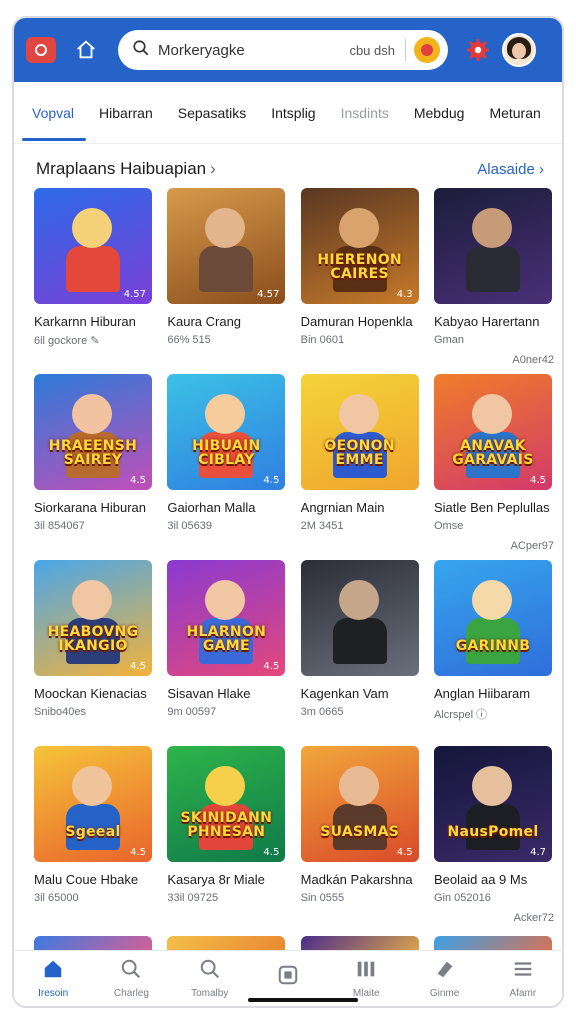 The width and height of the screenshot is (576, 1024). What do you see at coordinates (226, 804) in the screenshot?
I see `app-thumbnail: SKINIDANN PHNESAN 4.5` at bounding box center [226, 804].